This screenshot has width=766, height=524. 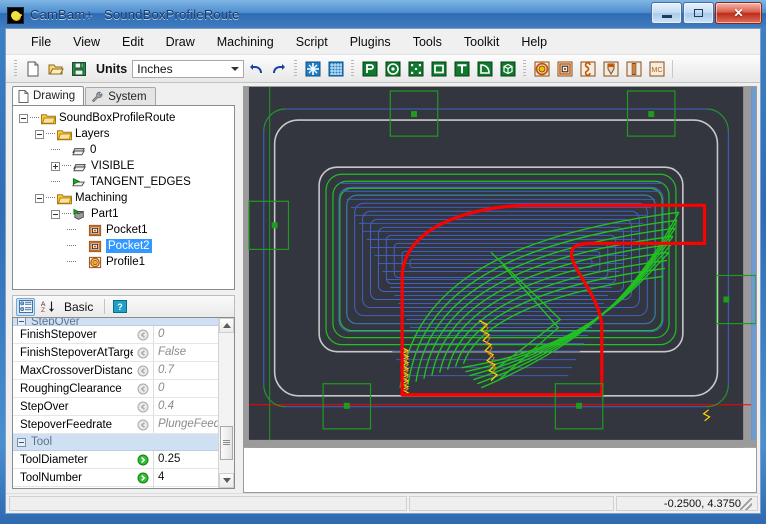 I want to click on menu-draw: Draw, so click(x=180, y=42).